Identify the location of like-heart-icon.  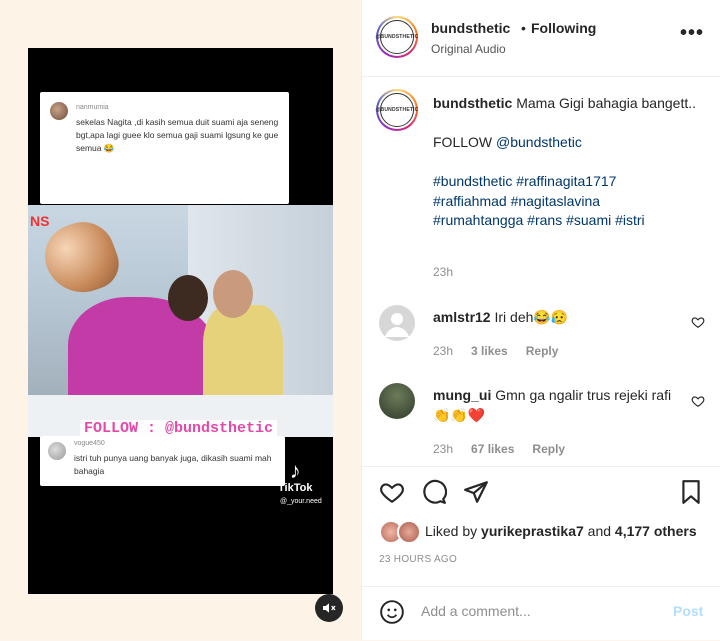
(392, 492).